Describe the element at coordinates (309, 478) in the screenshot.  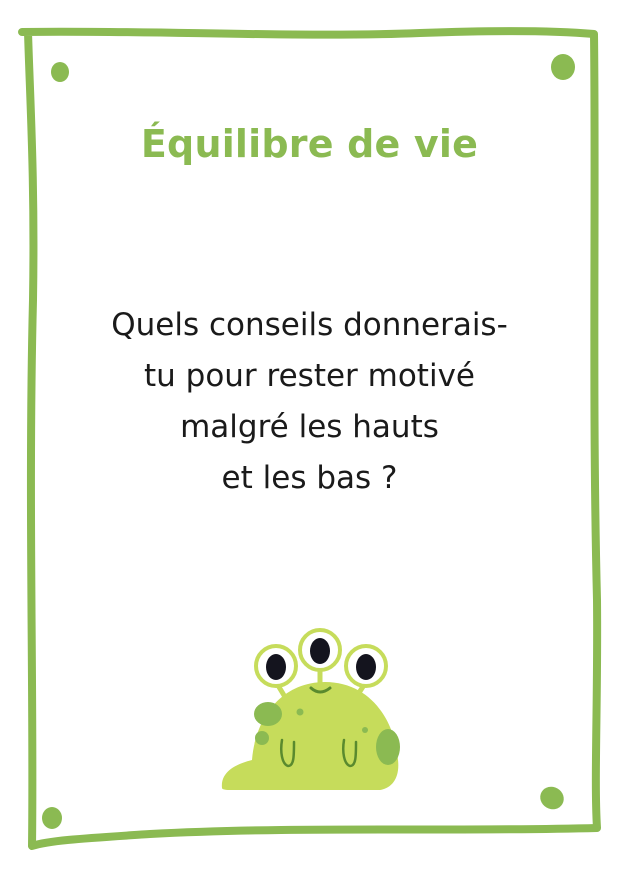
I see `question-line: et les bas ?` at that location.